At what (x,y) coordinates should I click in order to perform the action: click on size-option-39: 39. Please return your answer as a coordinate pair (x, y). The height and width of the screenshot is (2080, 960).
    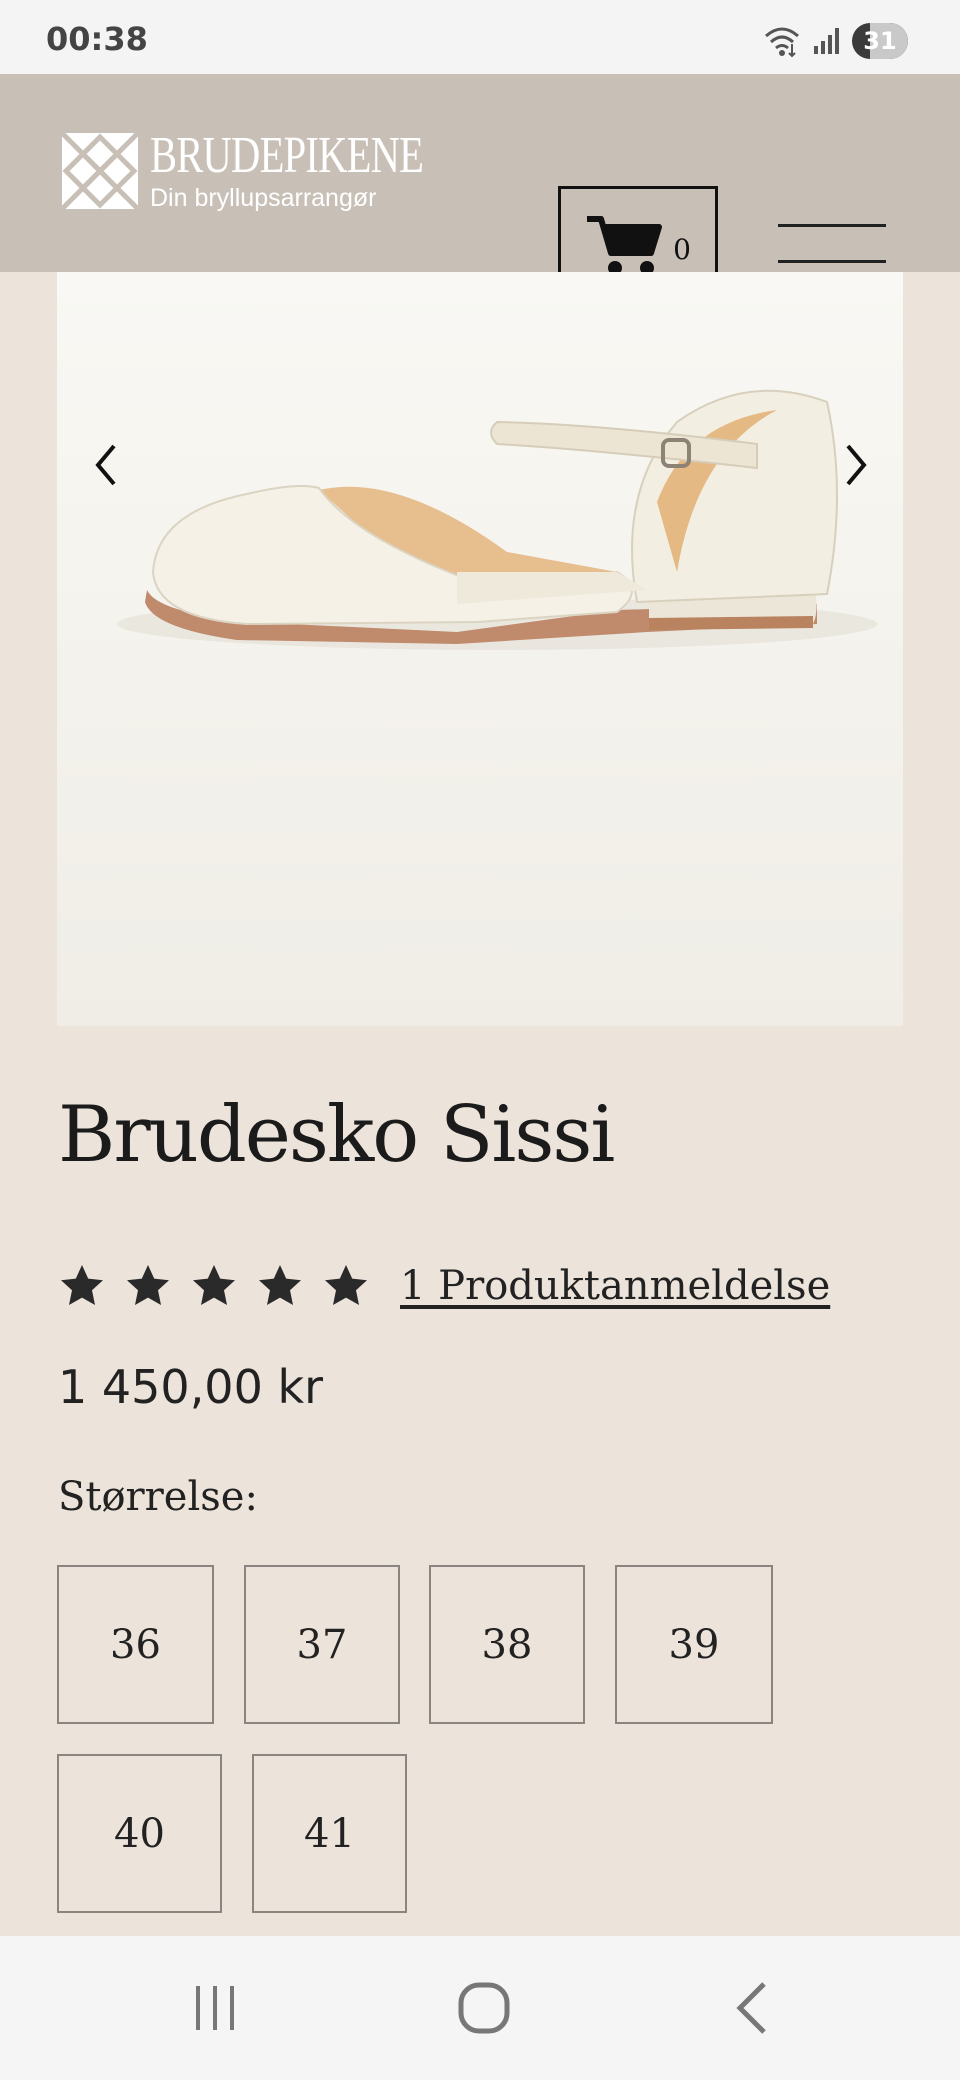
    Looking at the image, I should click on (694, 1644).